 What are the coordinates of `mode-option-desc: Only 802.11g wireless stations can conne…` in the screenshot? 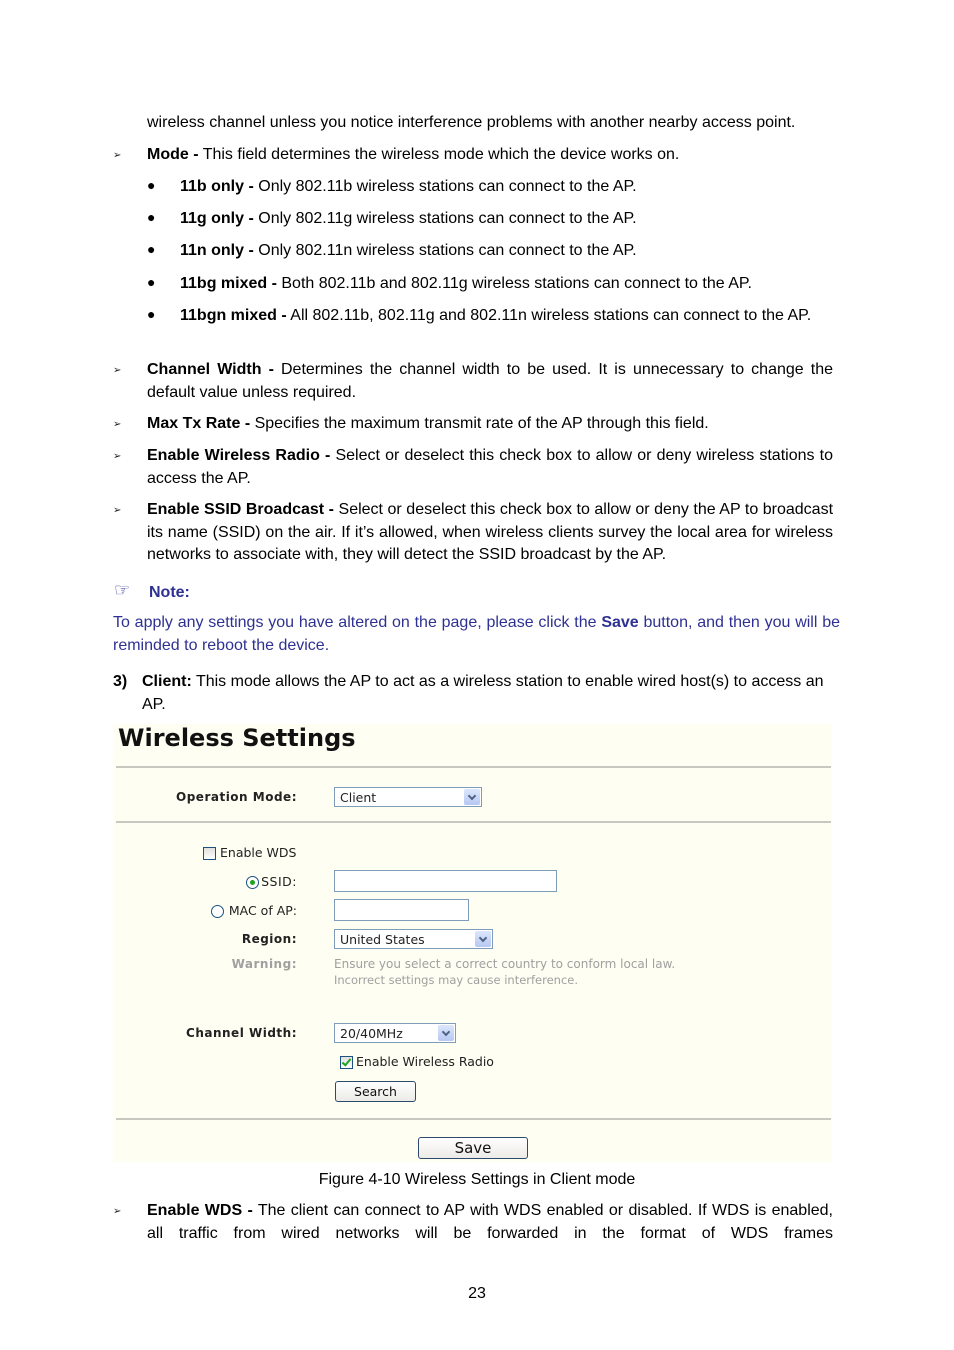 It's located at (445, 218).